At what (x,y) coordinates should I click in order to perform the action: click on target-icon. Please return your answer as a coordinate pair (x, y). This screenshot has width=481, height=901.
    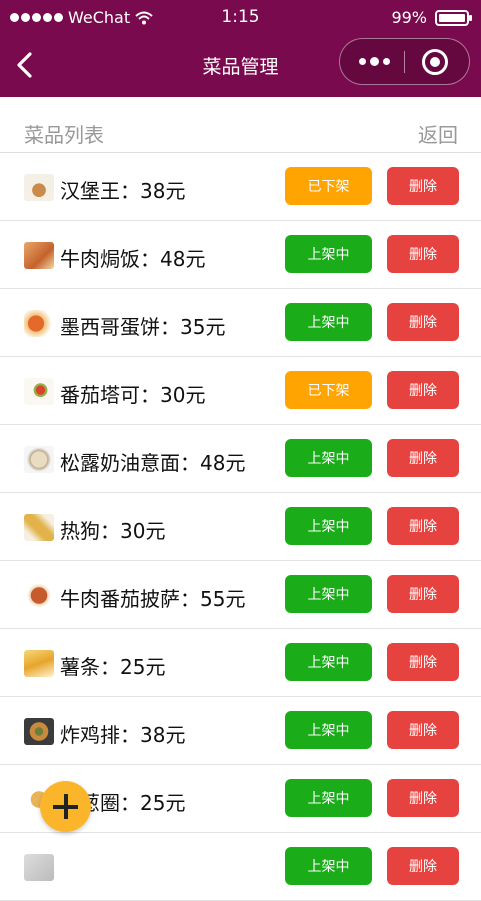
    Looking at the image, I should click on (435, 62).